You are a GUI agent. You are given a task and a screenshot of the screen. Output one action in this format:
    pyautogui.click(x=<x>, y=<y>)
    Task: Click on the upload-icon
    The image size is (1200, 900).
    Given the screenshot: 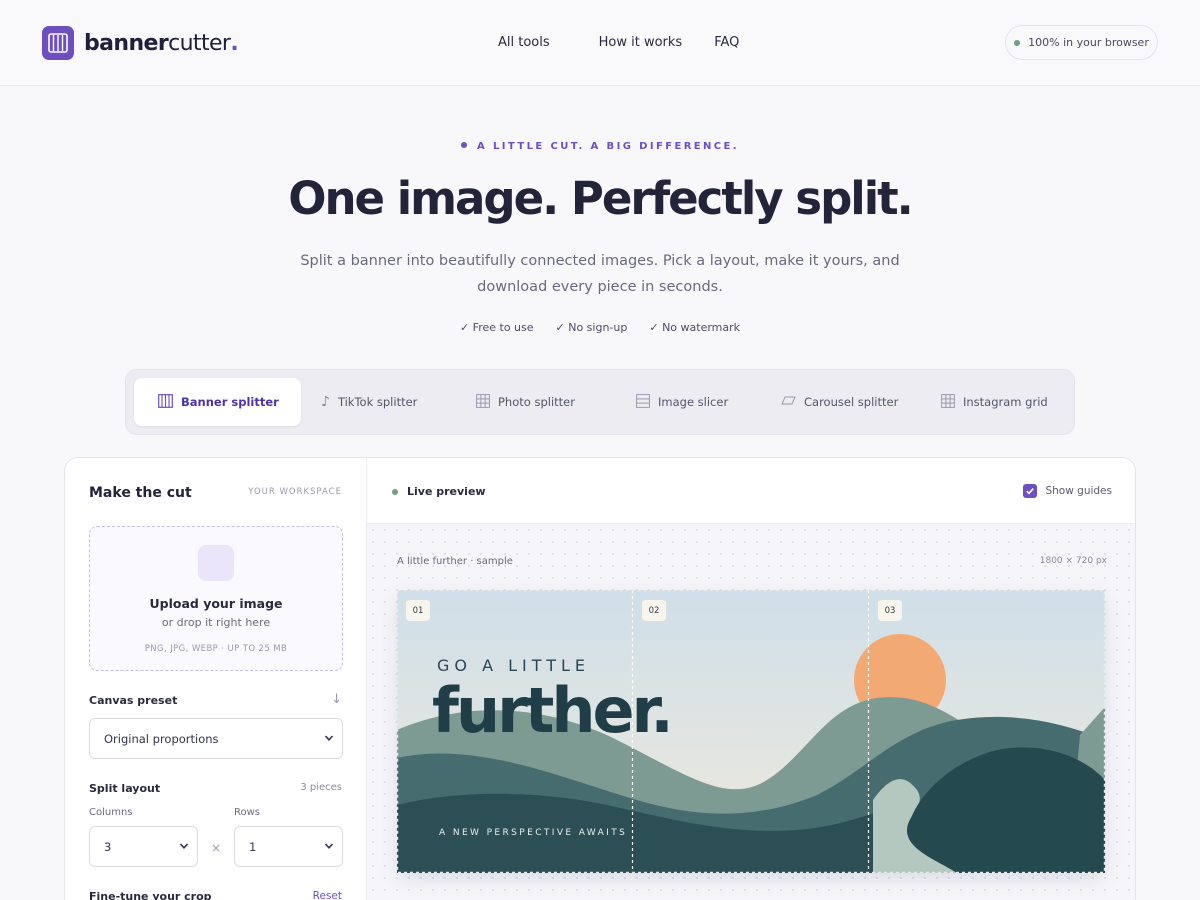 What is the action you would take?
    pyautogui.click(x=216, y=563)
    